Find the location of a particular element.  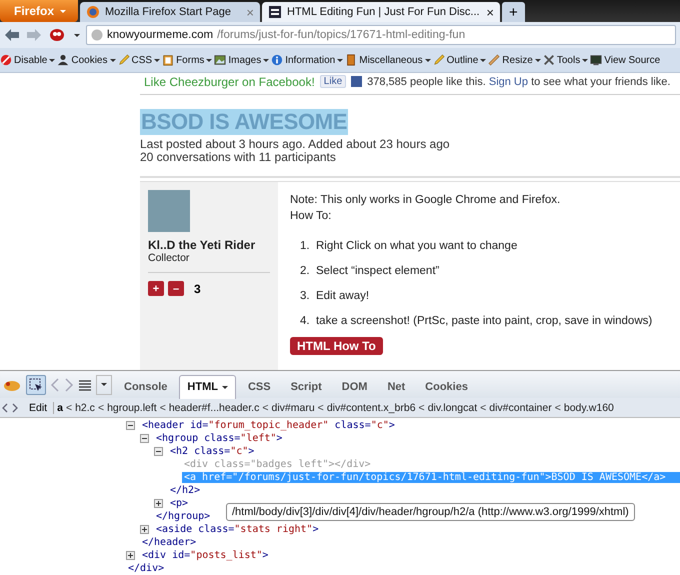

topic-meta-text: 20 conversations with 11 participants is located at coordinates (238, 157).